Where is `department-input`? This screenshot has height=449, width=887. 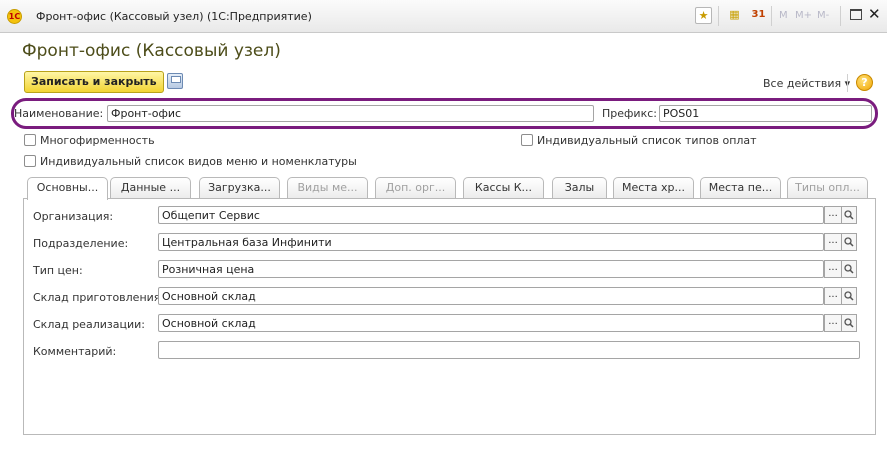
department-input is located at coordinates (491, 242).